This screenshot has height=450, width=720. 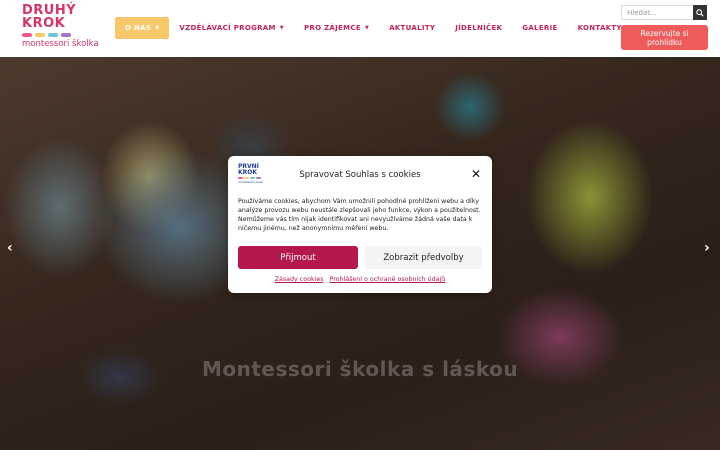 What do you see at coordinates (227, 28) in the screenshot?
I see `nav-item-label: VZDĚLÁVACÍ PROGRAM` at bounding box center [227, 28].